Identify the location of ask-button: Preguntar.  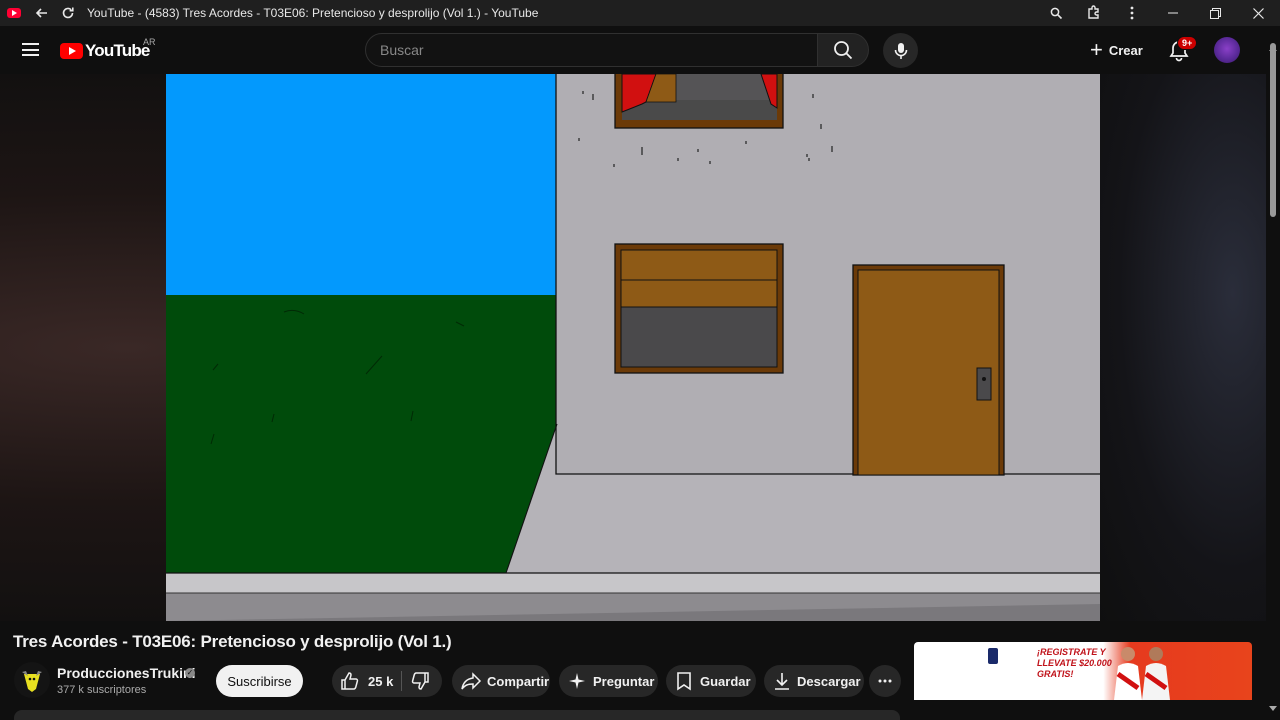
(608, 681).